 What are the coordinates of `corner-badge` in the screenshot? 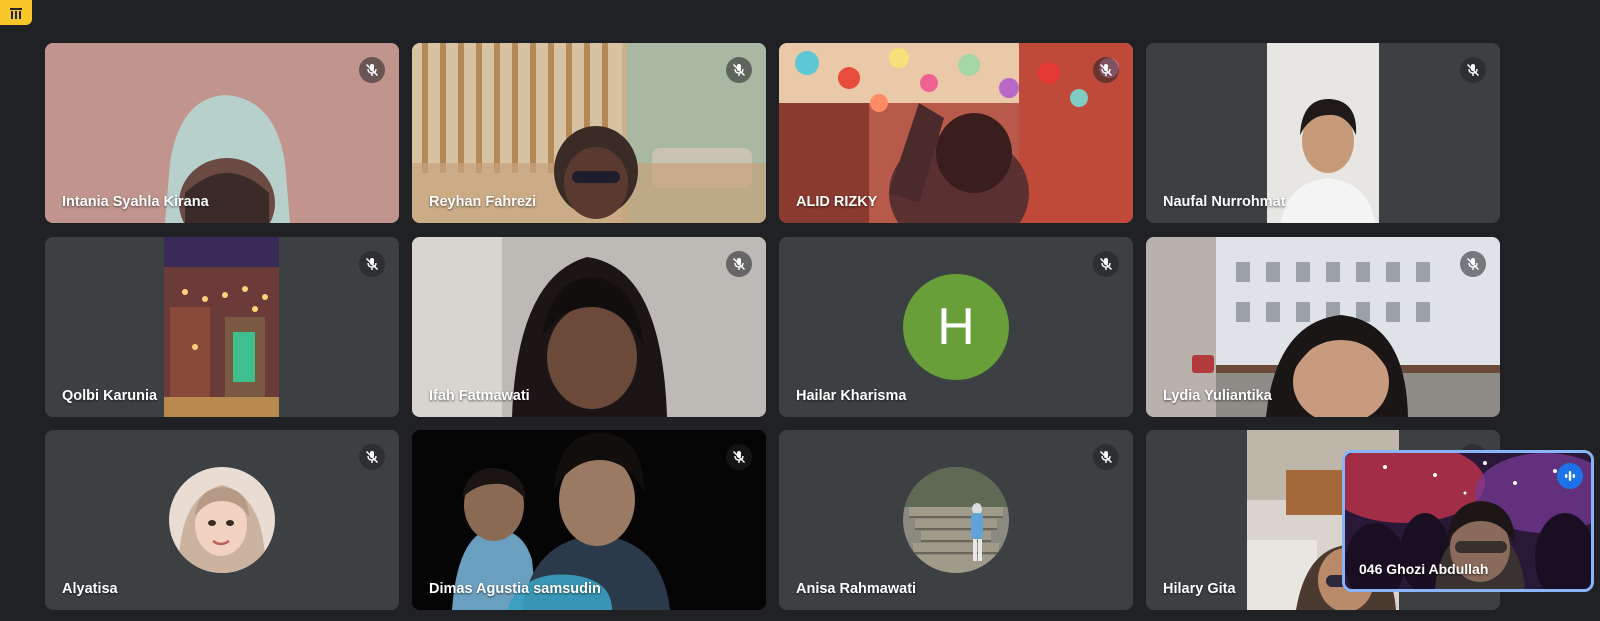 It's located at (16, 12).